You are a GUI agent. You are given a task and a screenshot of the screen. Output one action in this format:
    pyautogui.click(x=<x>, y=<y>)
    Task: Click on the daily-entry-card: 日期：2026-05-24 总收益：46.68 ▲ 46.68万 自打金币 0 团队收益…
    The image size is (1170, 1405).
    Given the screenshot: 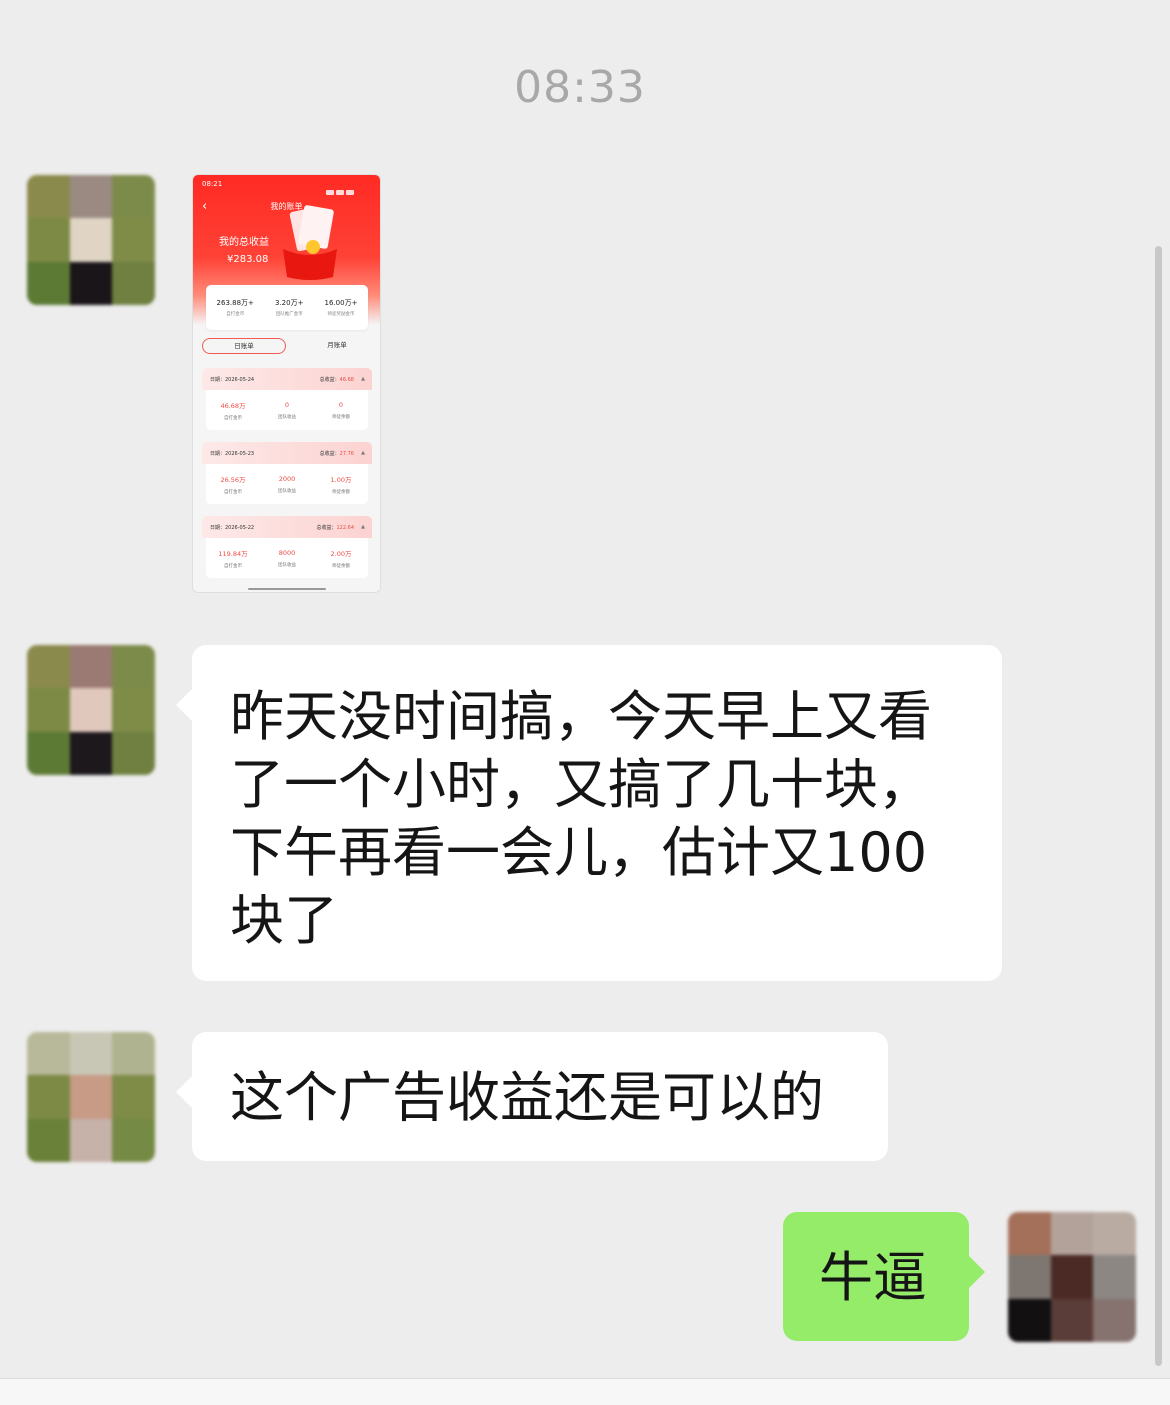 What is the action you would take?
    pyautogui.click(x=287, y=401)
    